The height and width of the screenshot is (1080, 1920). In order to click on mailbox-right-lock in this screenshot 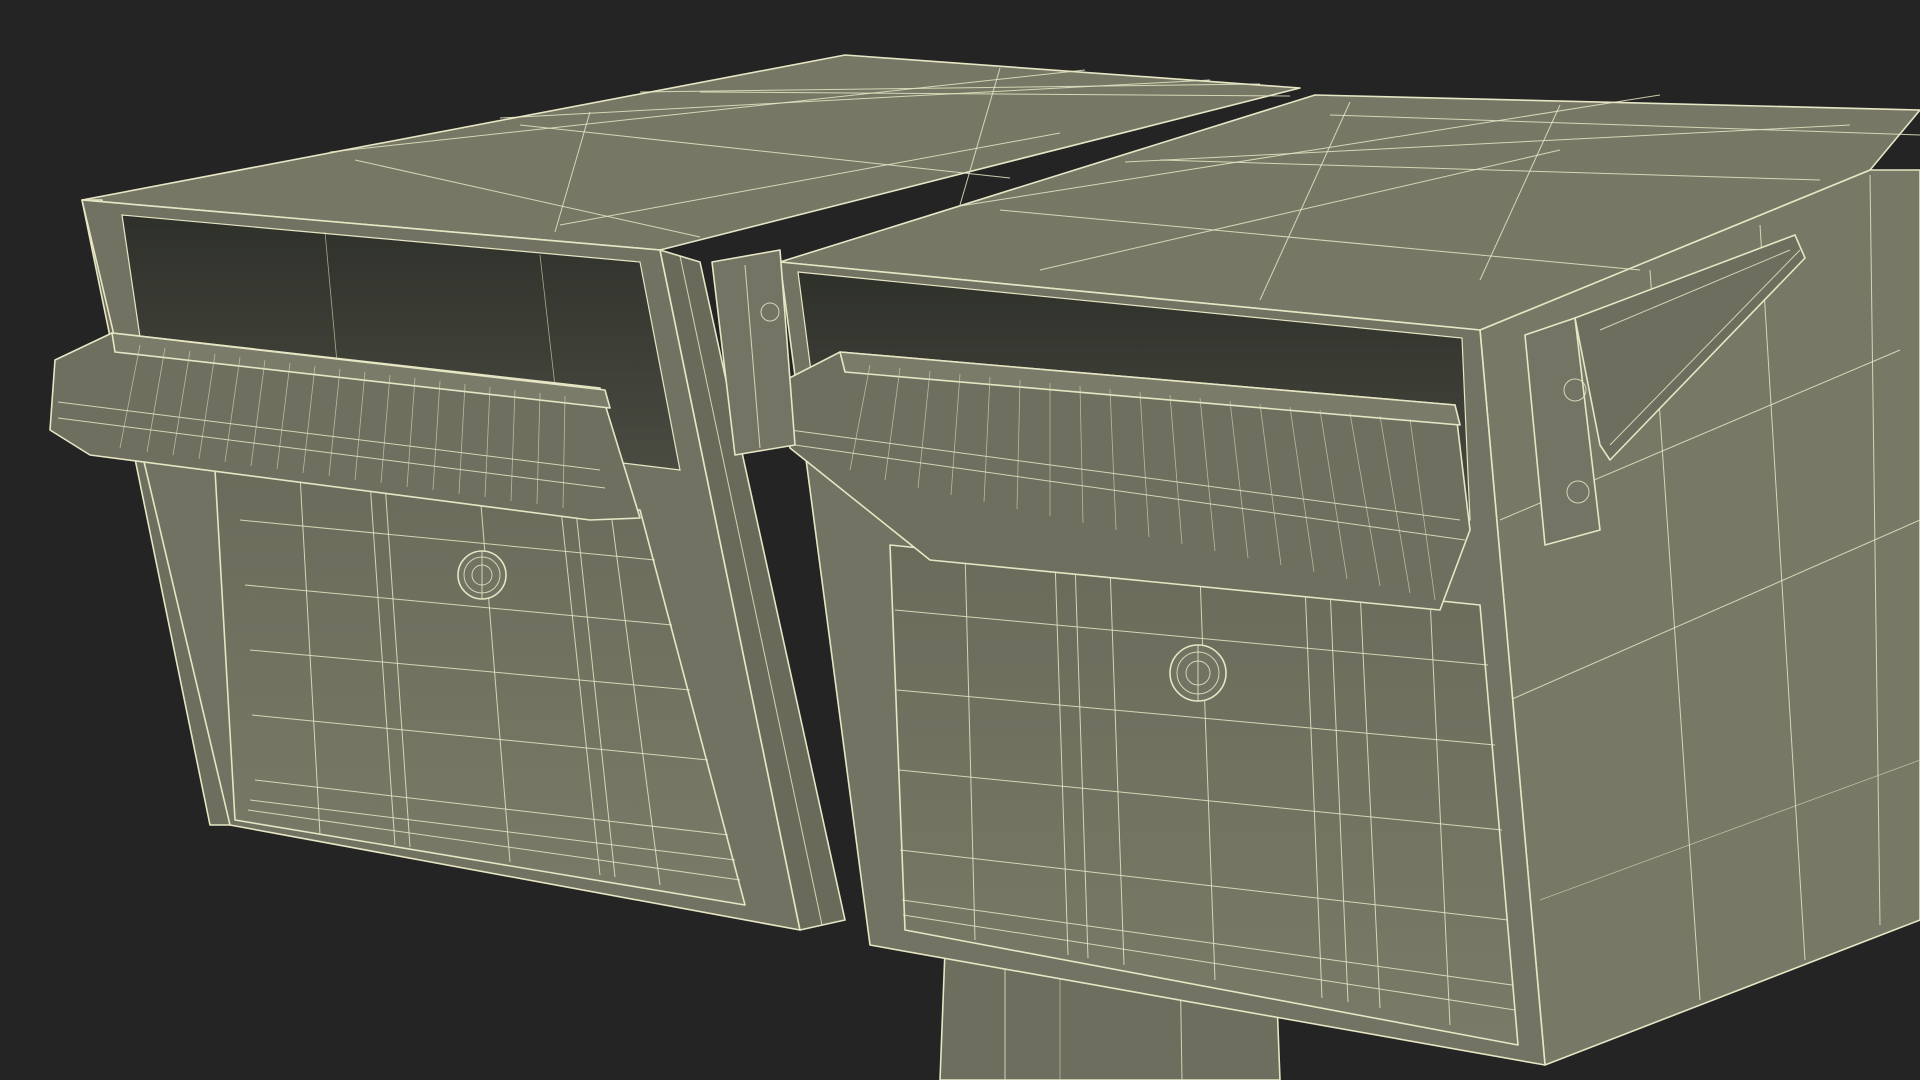, I will do `click(1198, 673)`.